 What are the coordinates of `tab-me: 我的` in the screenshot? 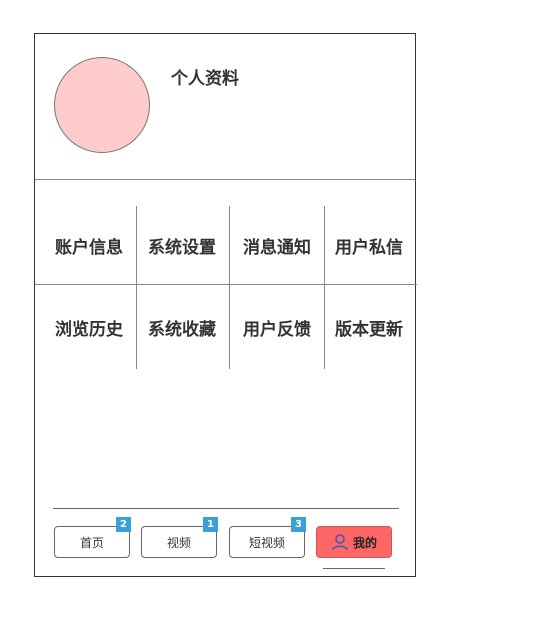 It's located at (354, 542).